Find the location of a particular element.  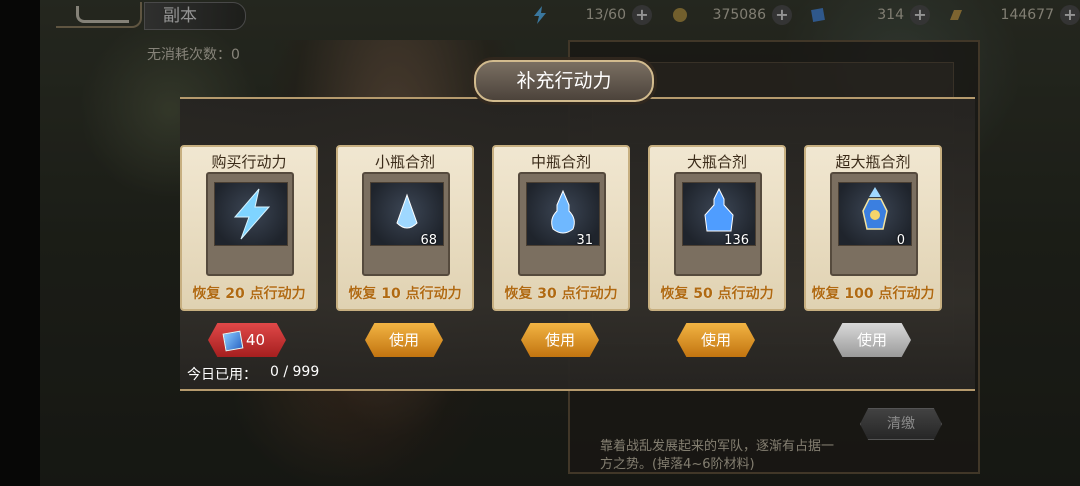

used-today-value: 0 / 999 is located at coordinates (295, 372).